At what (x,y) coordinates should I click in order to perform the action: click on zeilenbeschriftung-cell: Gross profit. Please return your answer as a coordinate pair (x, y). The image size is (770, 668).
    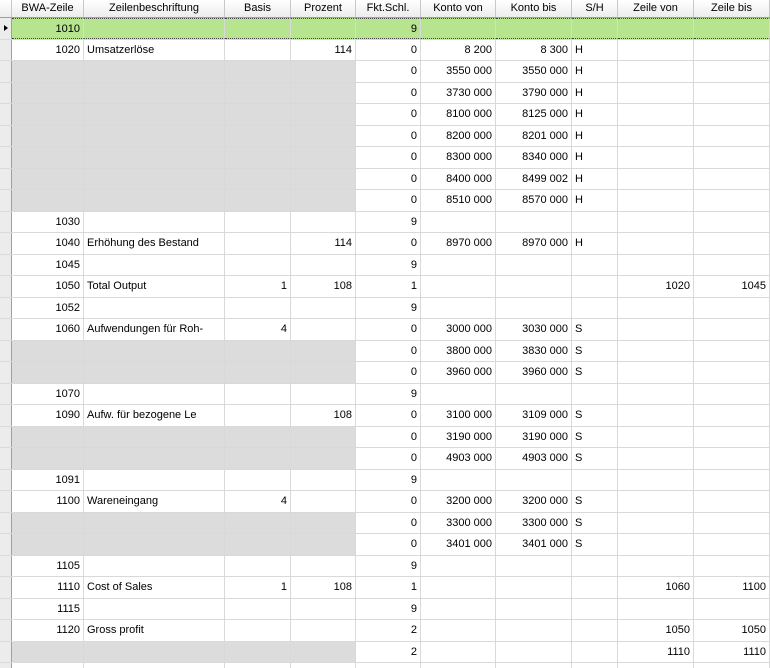
    Looking at the image, I should click on (154, 630).